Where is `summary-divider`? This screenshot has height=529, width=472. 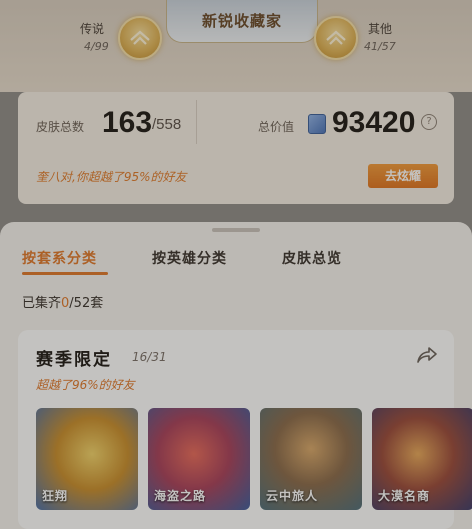
summary-divider is located at coordinates (196, 122).